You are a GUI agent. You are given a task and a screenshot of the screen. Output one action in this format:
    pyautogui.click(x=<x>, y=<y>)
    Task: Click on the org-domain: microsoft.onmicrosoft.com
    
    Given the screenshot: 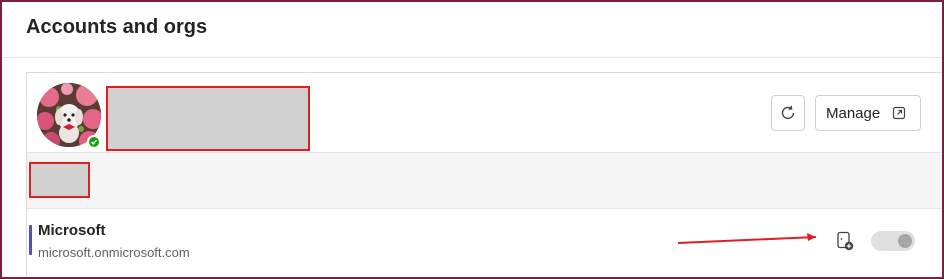 What is the action you would take?
    pyautogui.click(x=114, y=252)
    